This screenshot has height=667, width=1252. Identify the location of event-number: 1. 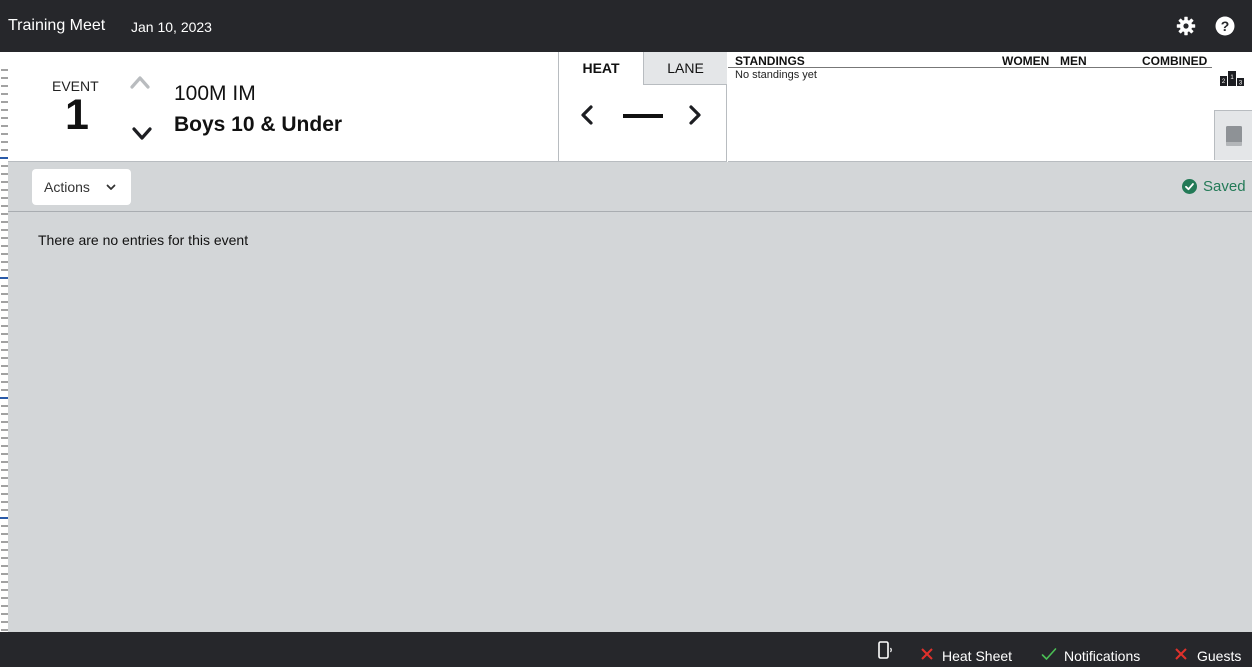
(77, 115).